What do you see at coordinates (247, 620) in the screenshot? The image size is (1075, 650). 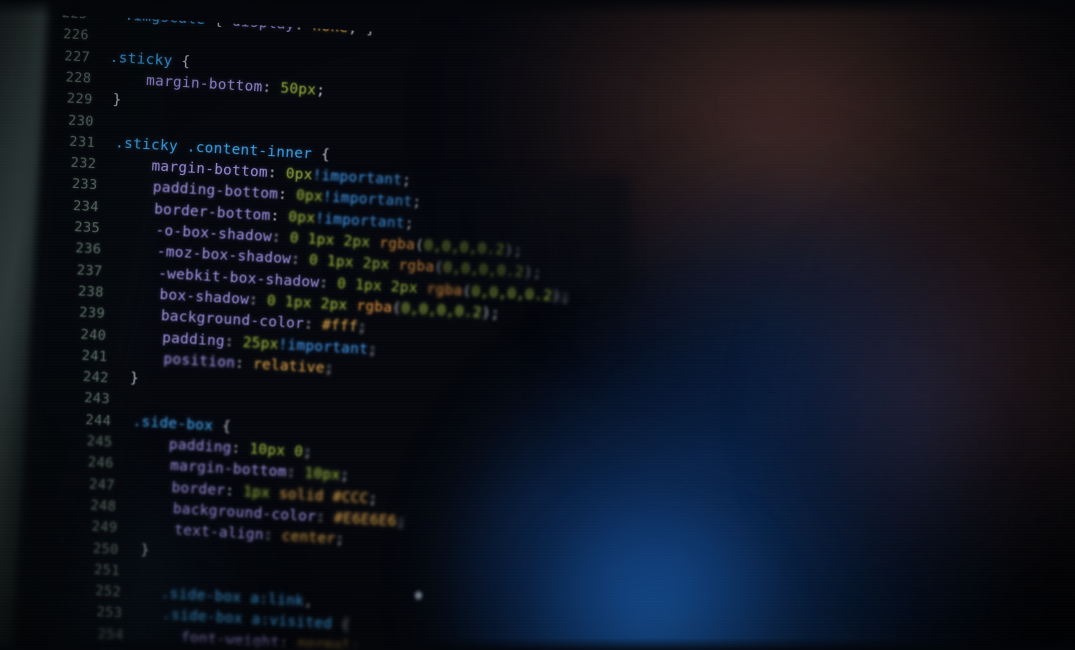 I see `code-token-sel: .side-box a:visited` at bounding box center [247, 620].